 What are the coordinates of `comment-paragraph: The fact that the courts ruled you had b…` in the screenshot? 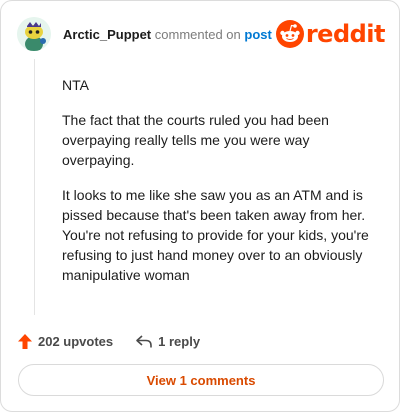 It's located at (195, 140).